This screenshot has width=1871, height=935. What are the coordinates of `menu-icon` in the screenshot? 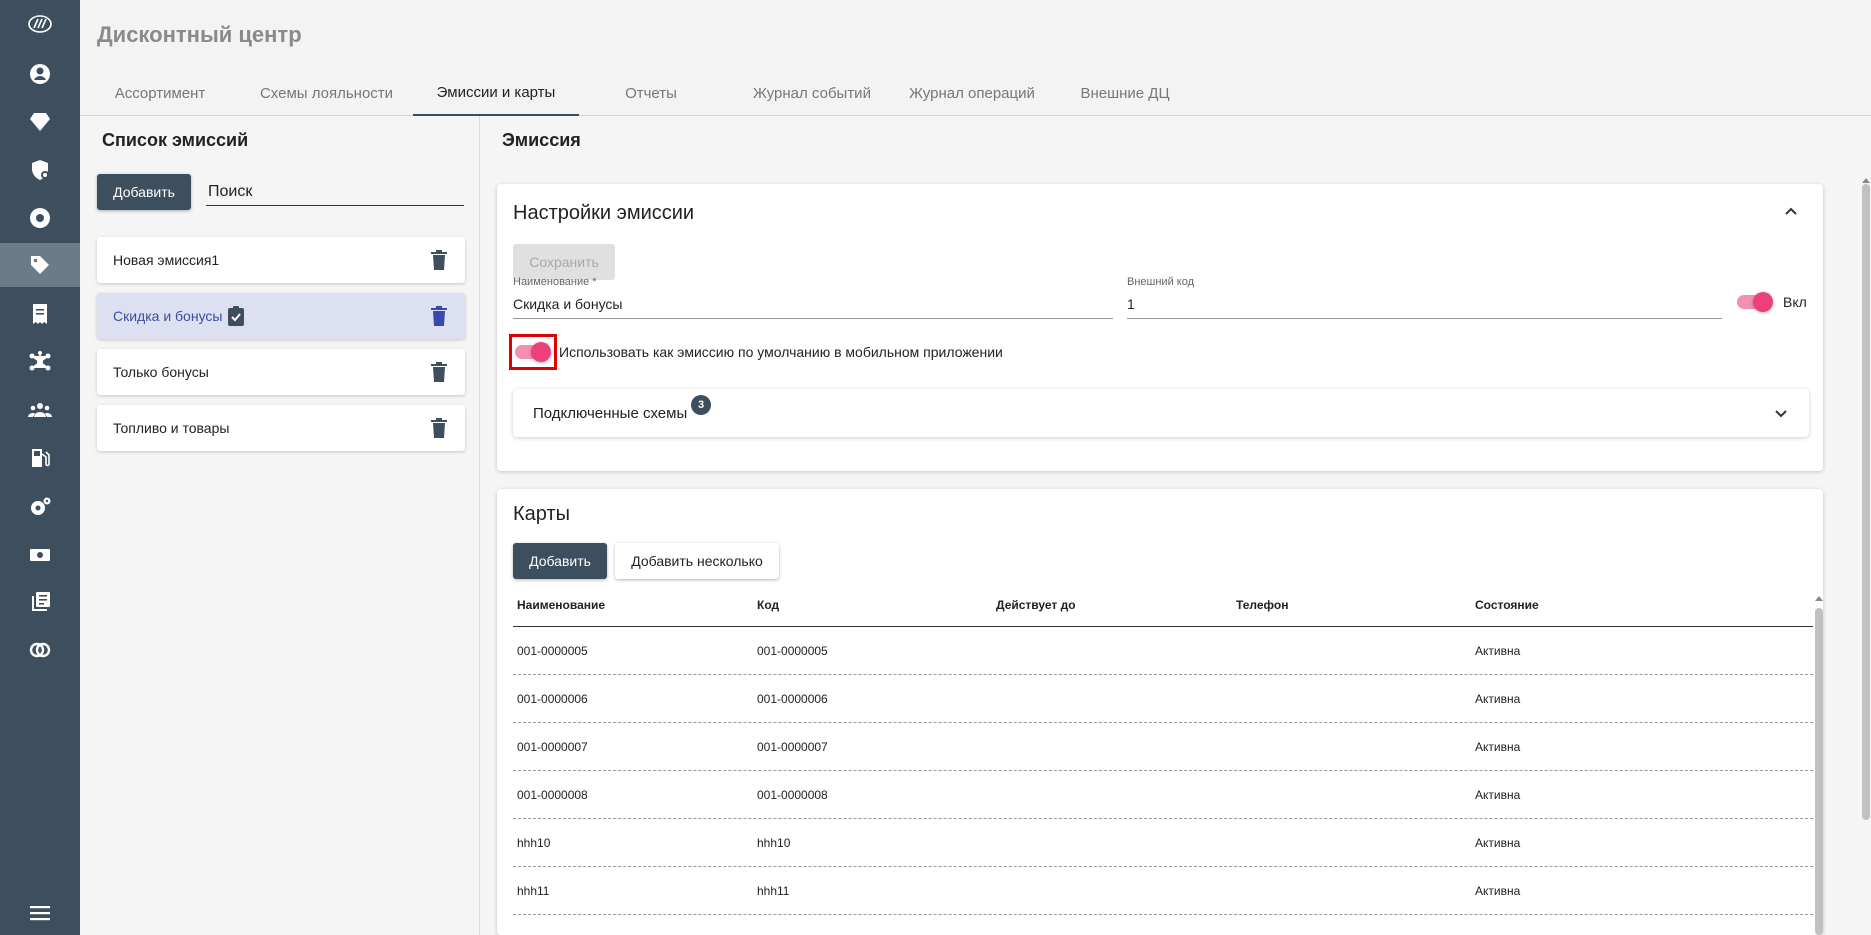 It's located at (40, 913).